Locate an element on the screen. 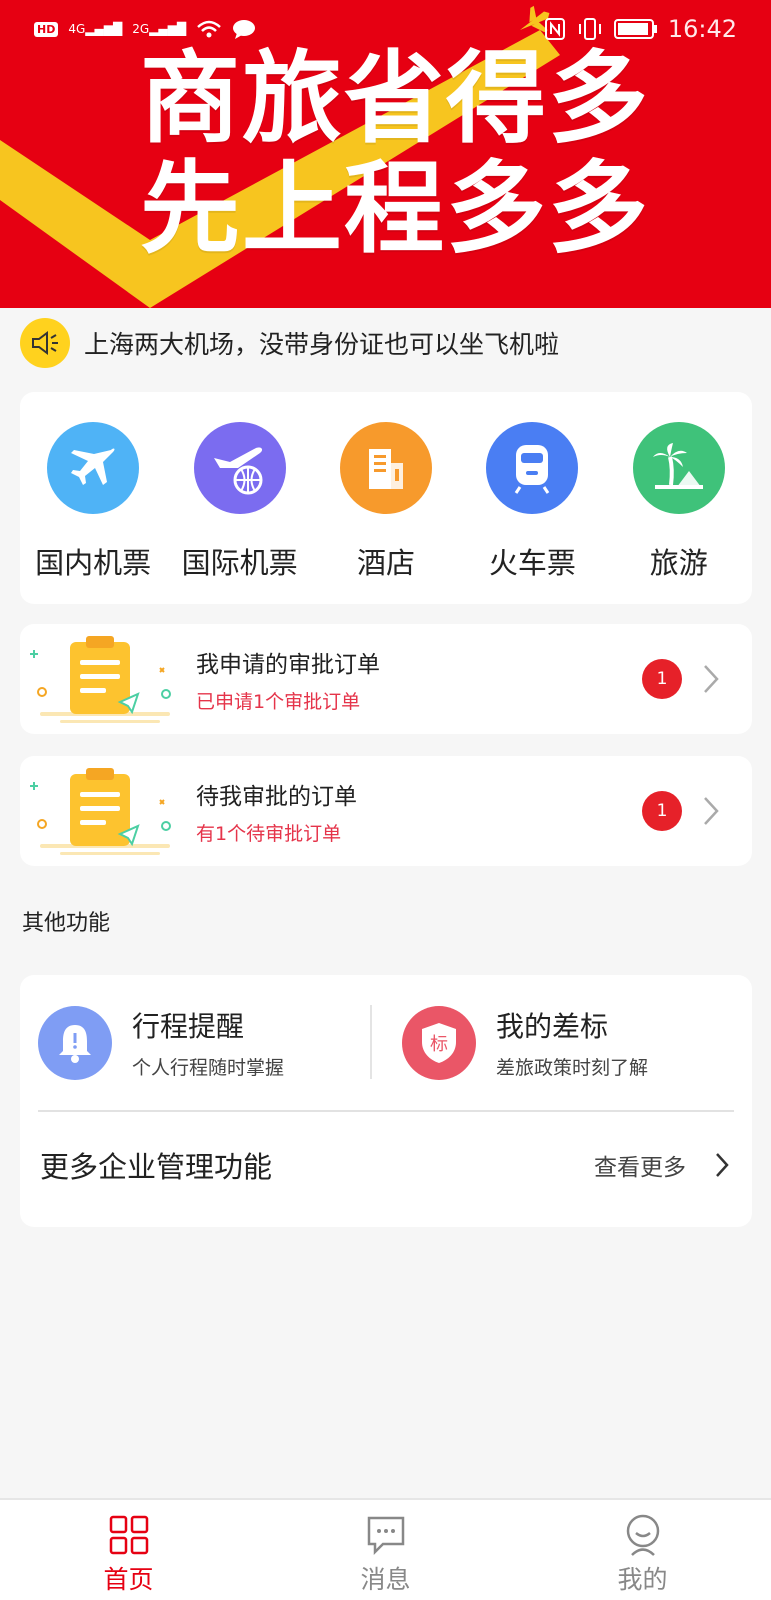 This screenshot has width=771, height=1600. battery-icon is located at coordinates (635, 29).